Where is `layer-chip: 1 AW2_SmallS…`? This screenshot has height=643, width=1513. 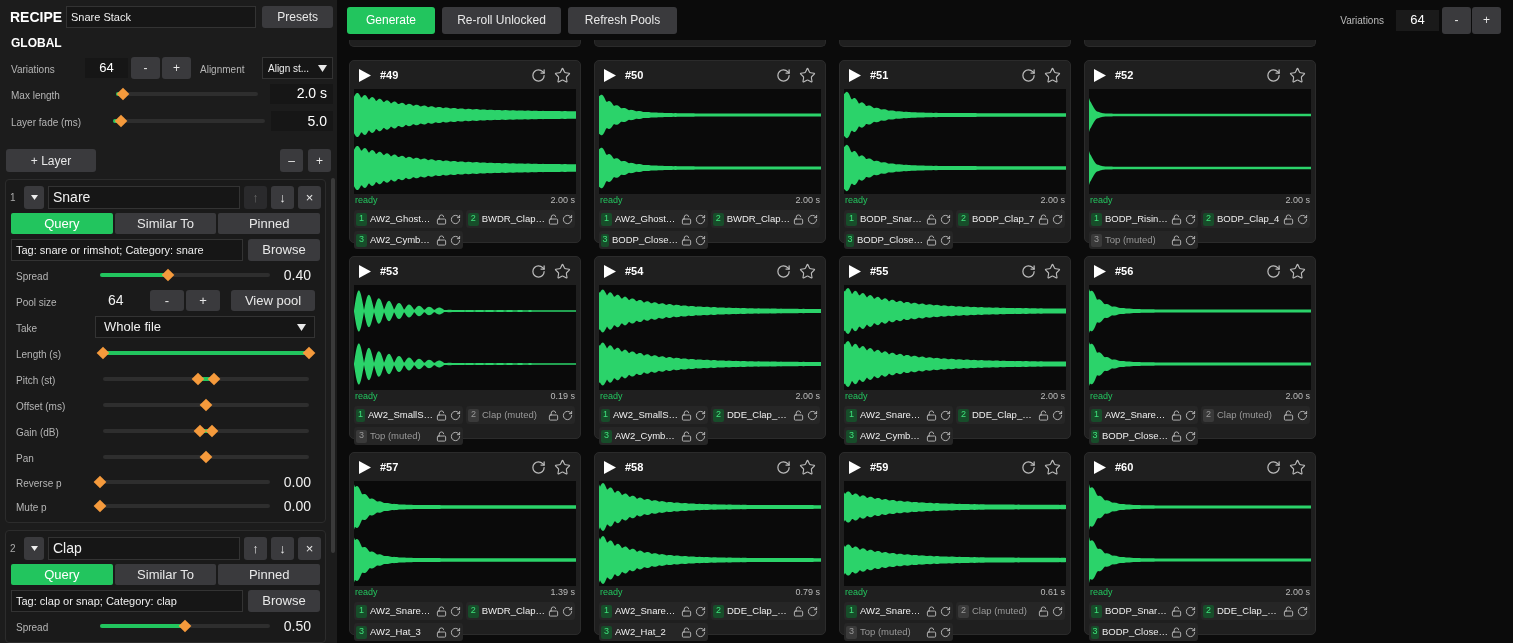 layer-chip: 1 AW2_SmallS… is located at coordinates (653, 415).